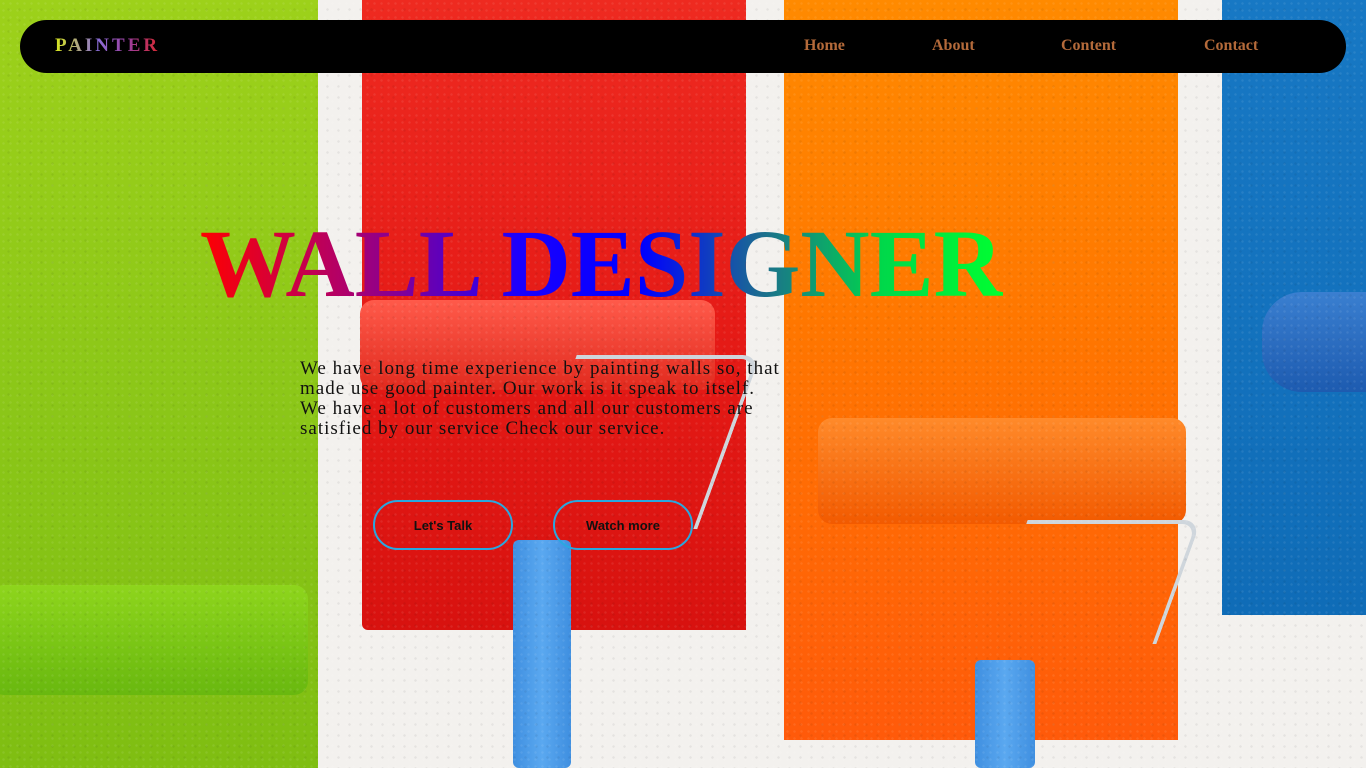  Describe the element at coordinates (443, 525) in the screenshot. I see `lets-talk-button: Let's Talk` at that location.